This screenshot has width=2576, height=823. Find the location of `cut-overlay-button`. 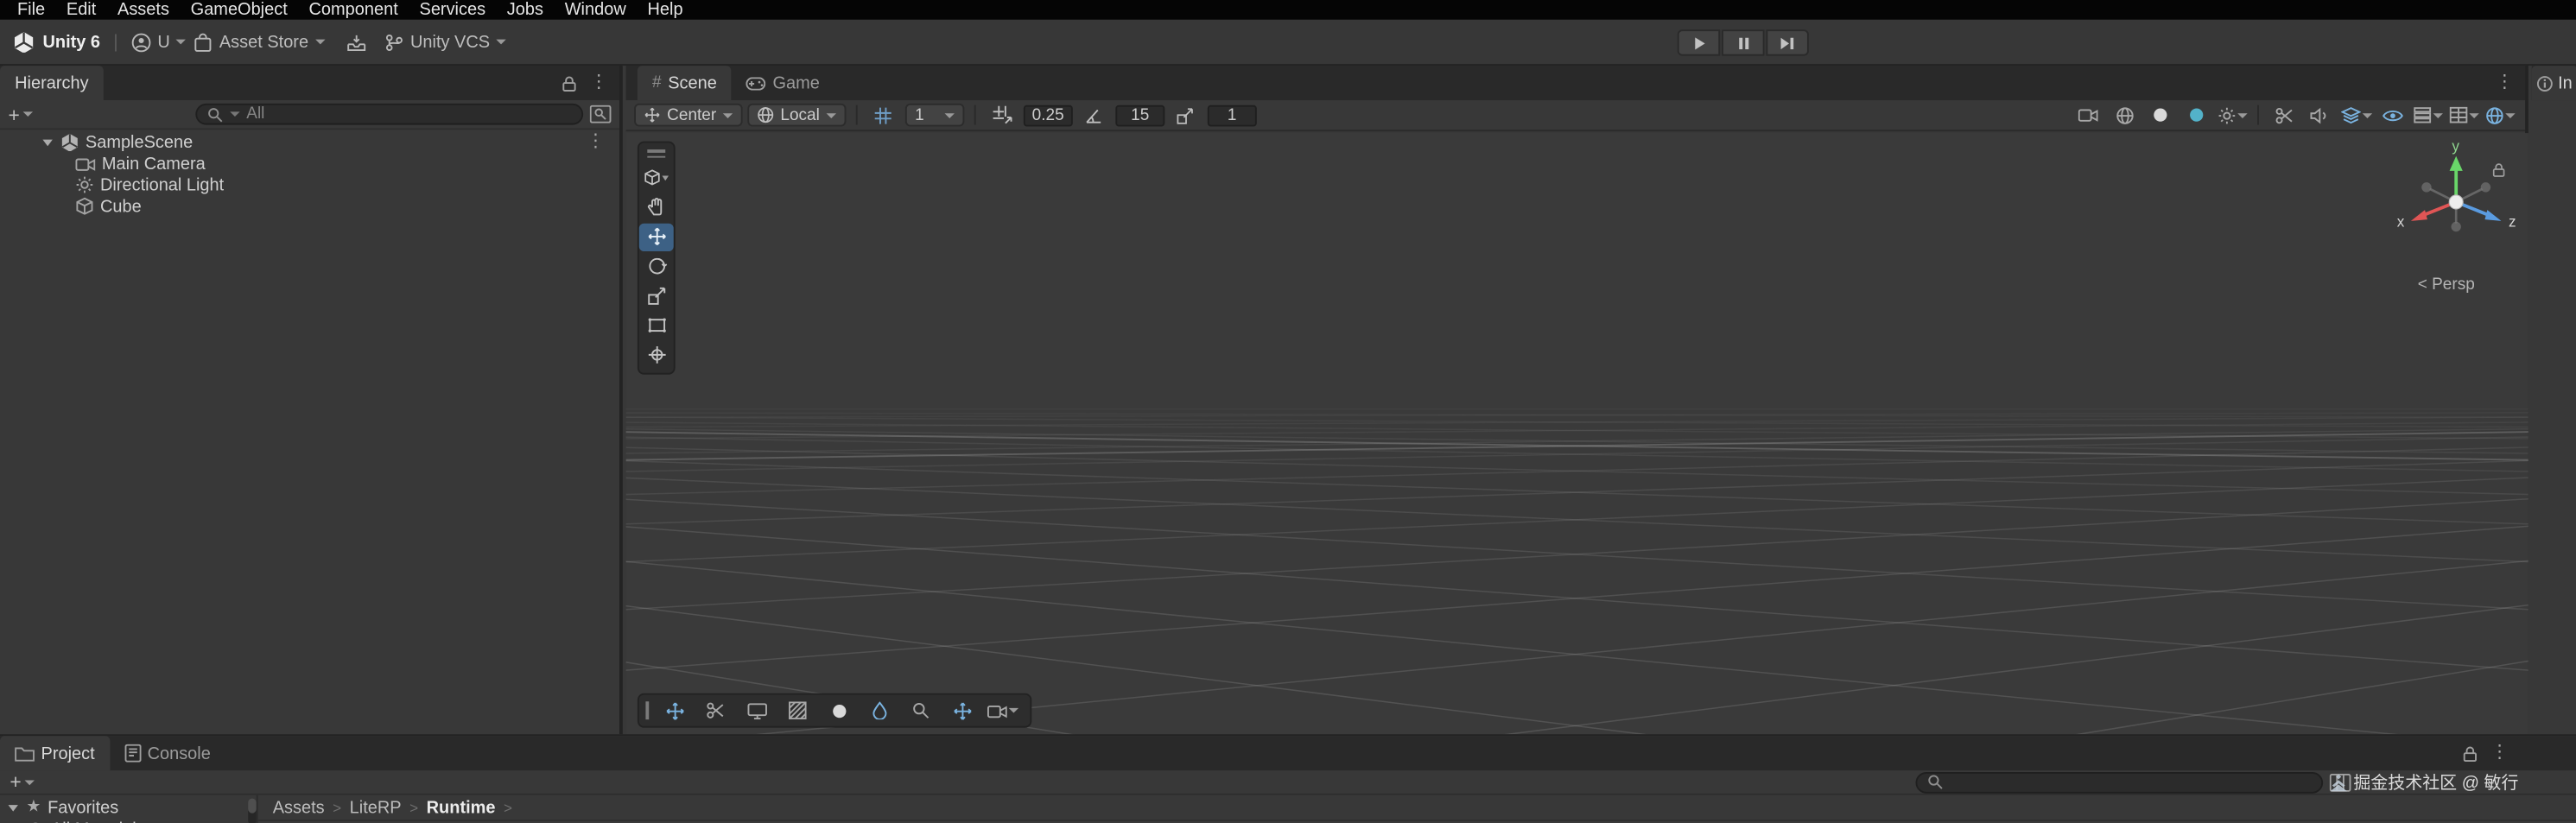

cut-overlay-button is located at coordinates (715, 711).